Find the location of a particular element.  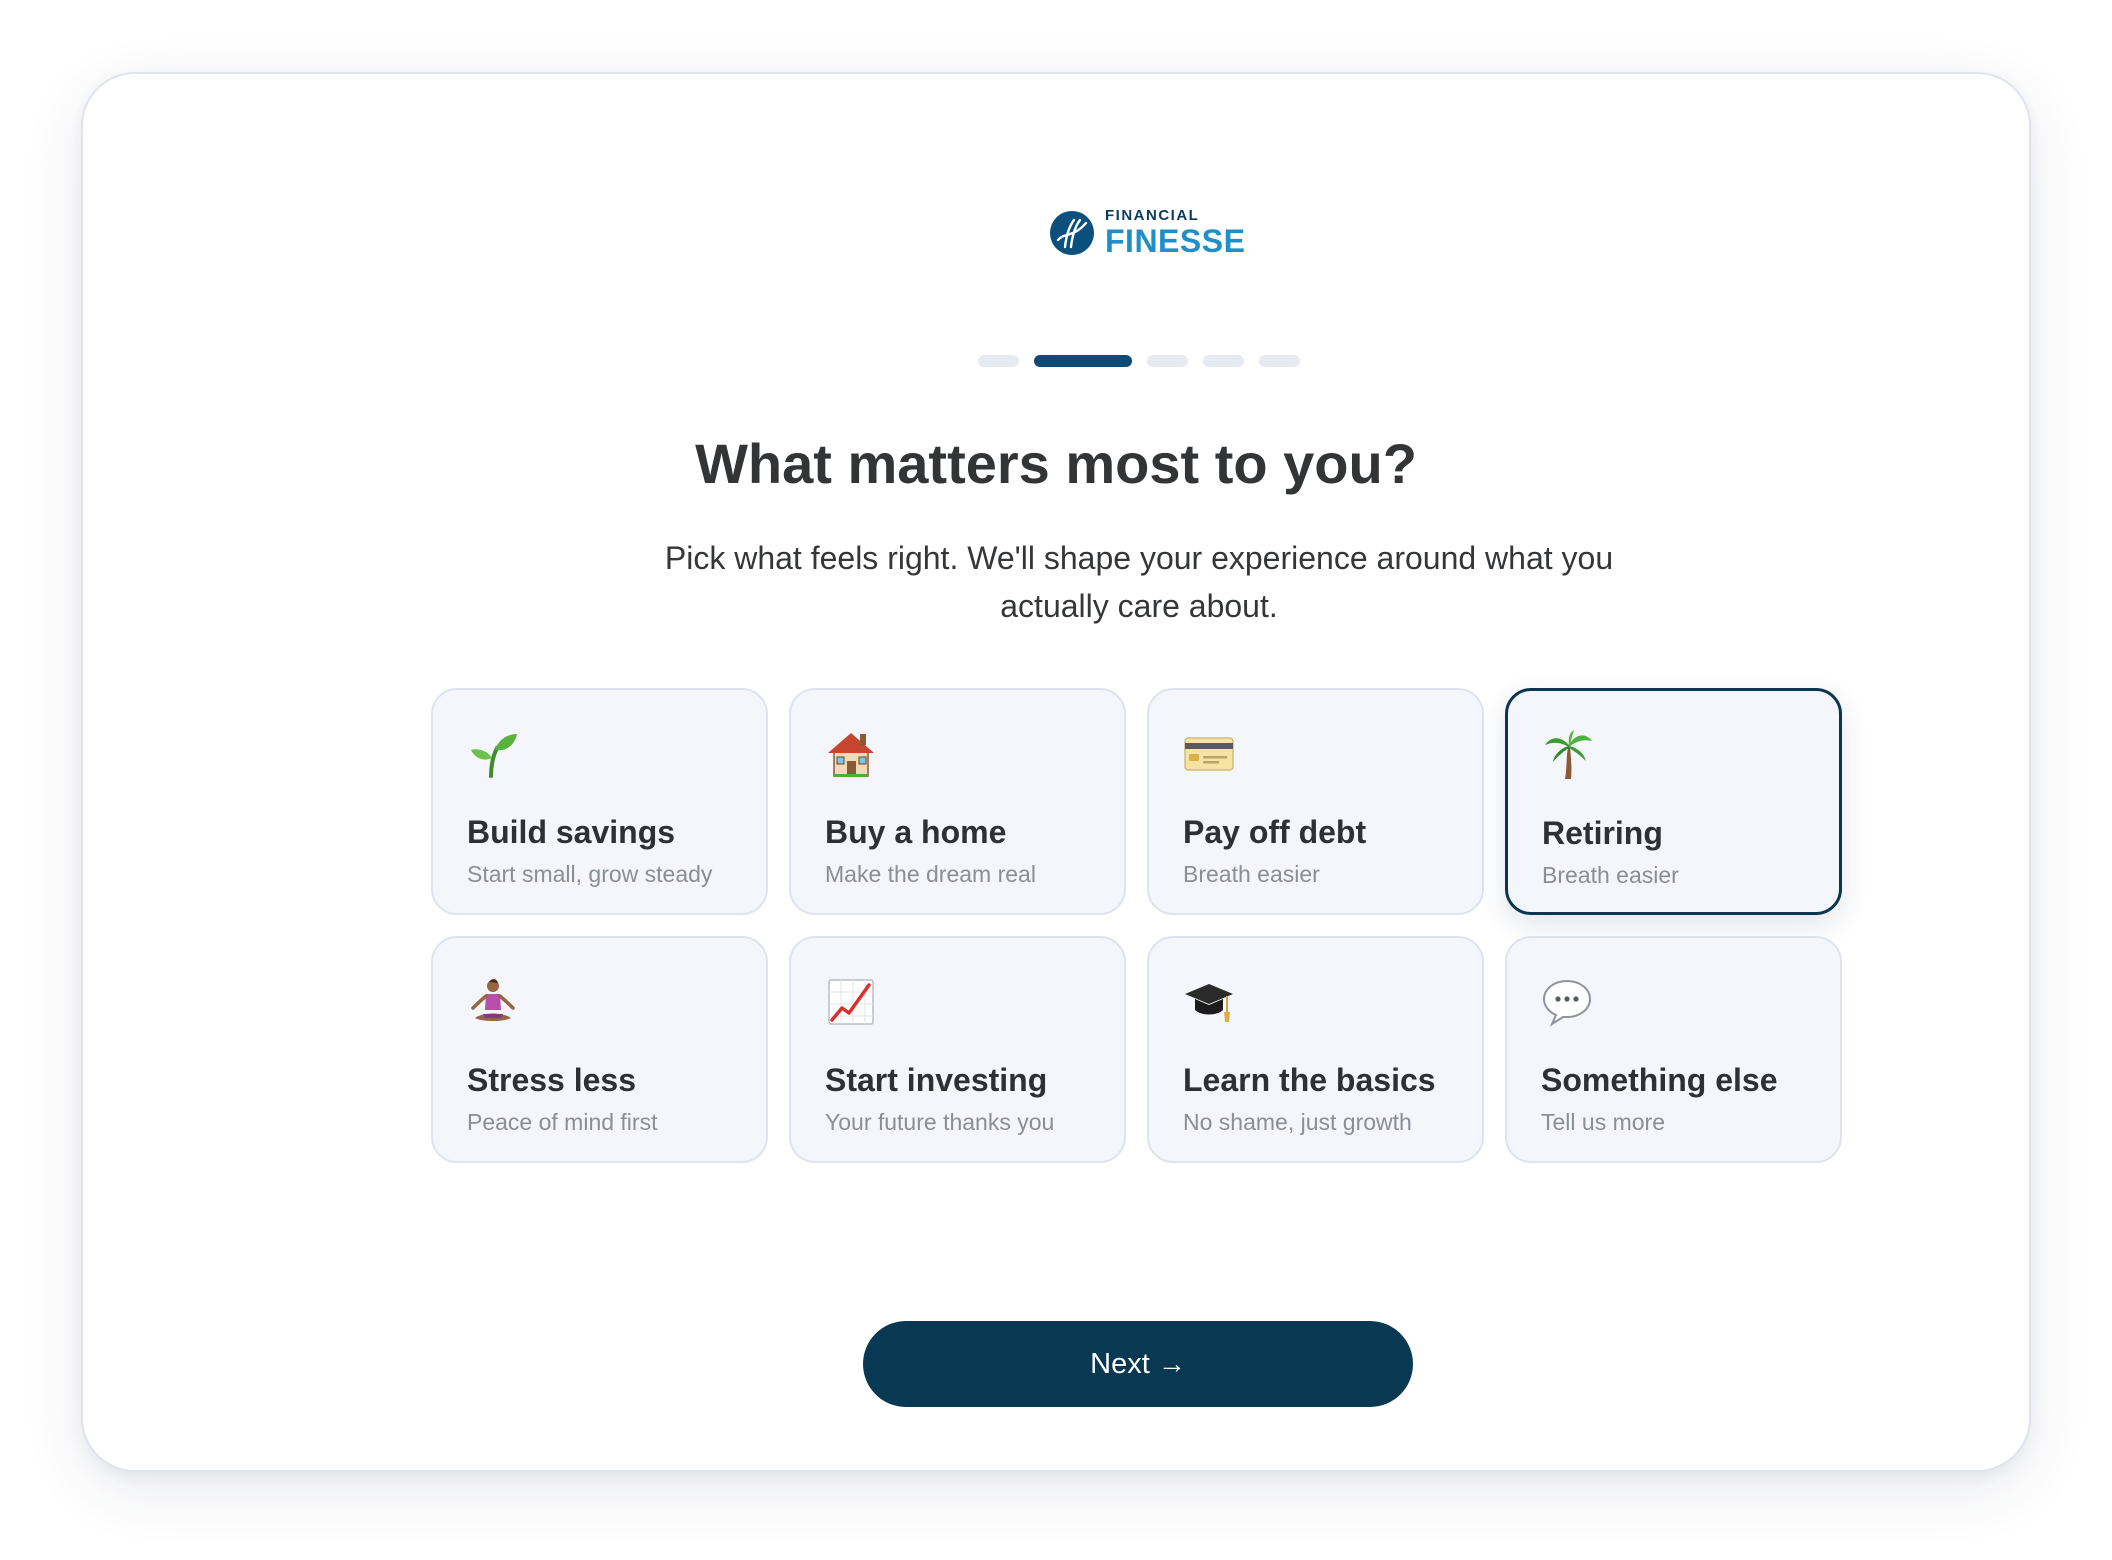

next-button: Next → is located at coordinates (1138, 1364).